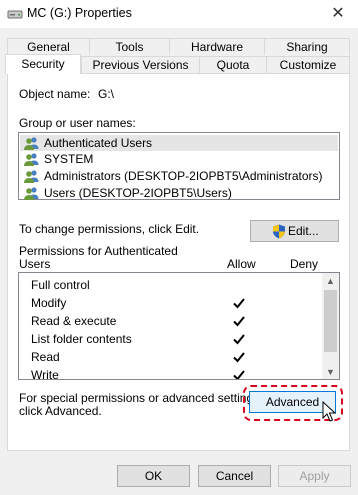 The image size is (358, 495). I want to click on permission-row-read-execute: Read & execute, so click(74, 321).